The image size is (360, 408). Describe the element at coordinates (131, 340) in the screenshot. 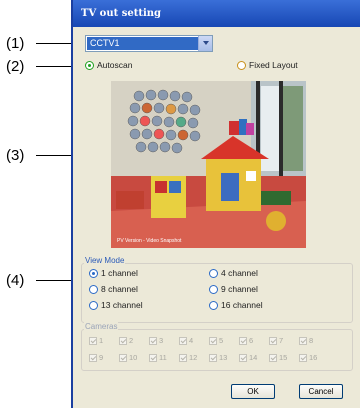

I see `camera-checkbox-label: 2` at that location.